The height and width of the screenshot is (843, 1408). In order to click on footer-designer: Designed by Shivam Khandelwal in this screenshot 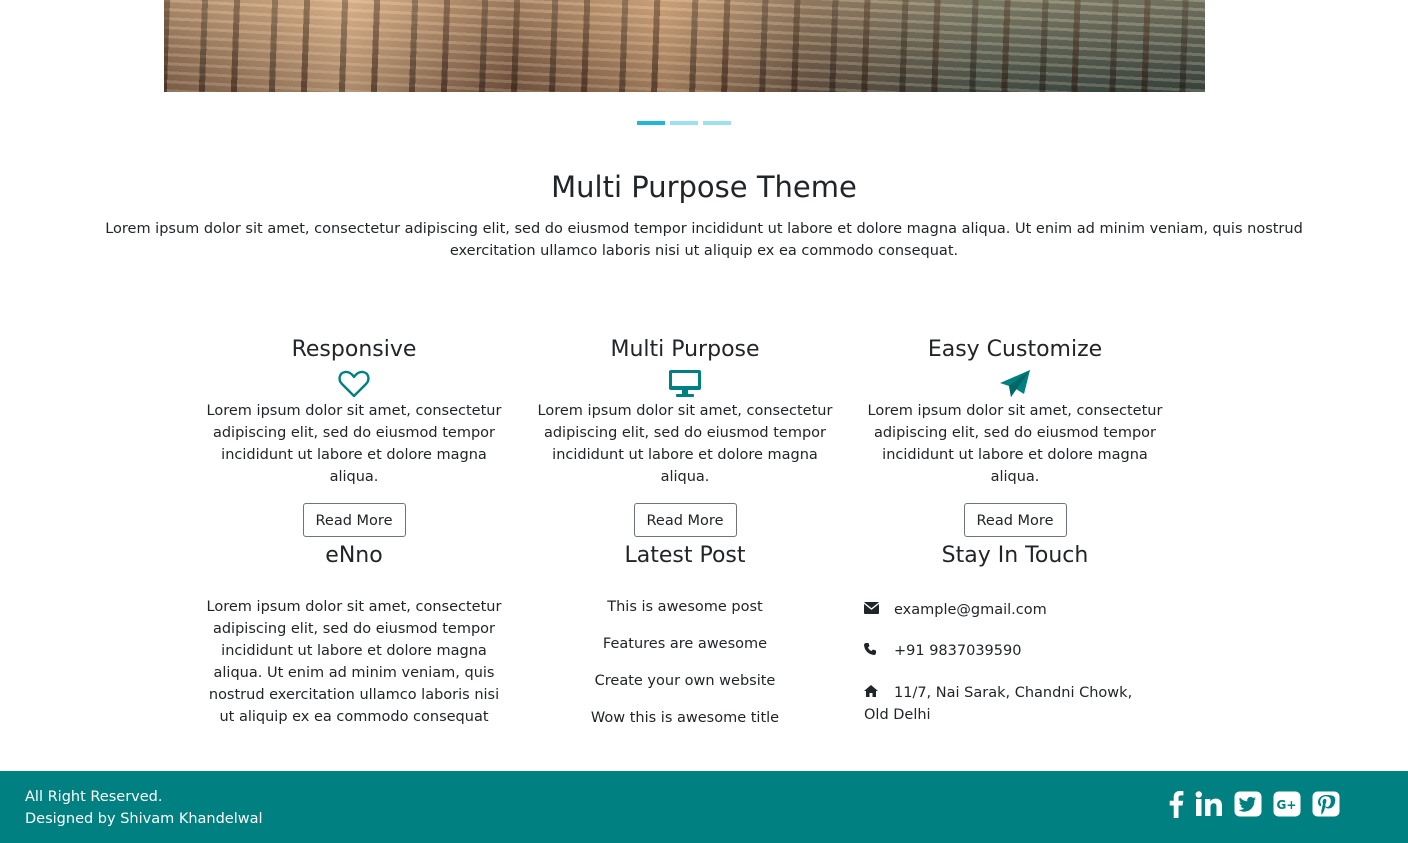, I will do `click(144, 819)`.